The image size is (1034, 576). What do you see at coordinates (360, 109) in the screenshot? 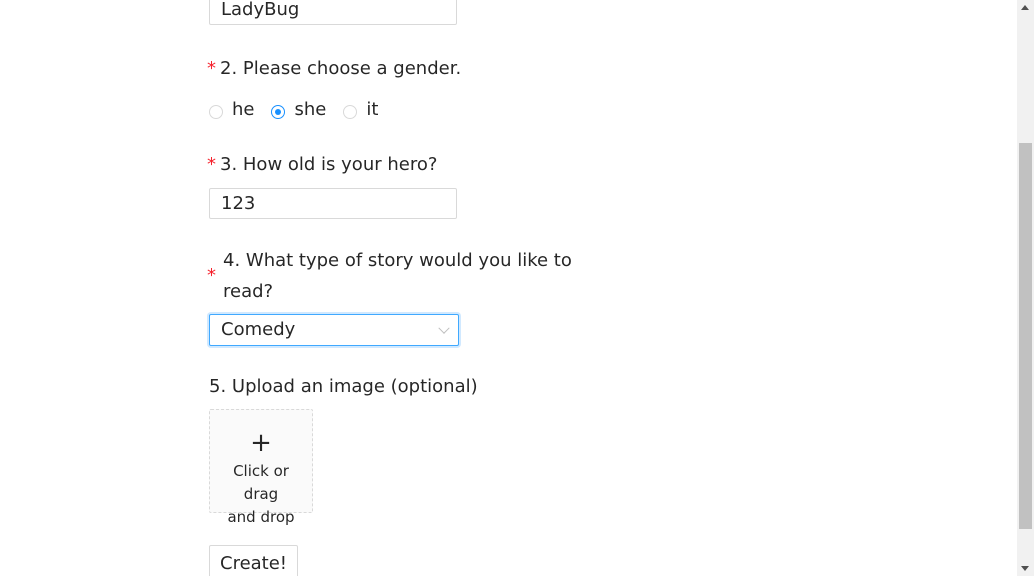
I see `radio-it: it` at bounding box center [360, 109].